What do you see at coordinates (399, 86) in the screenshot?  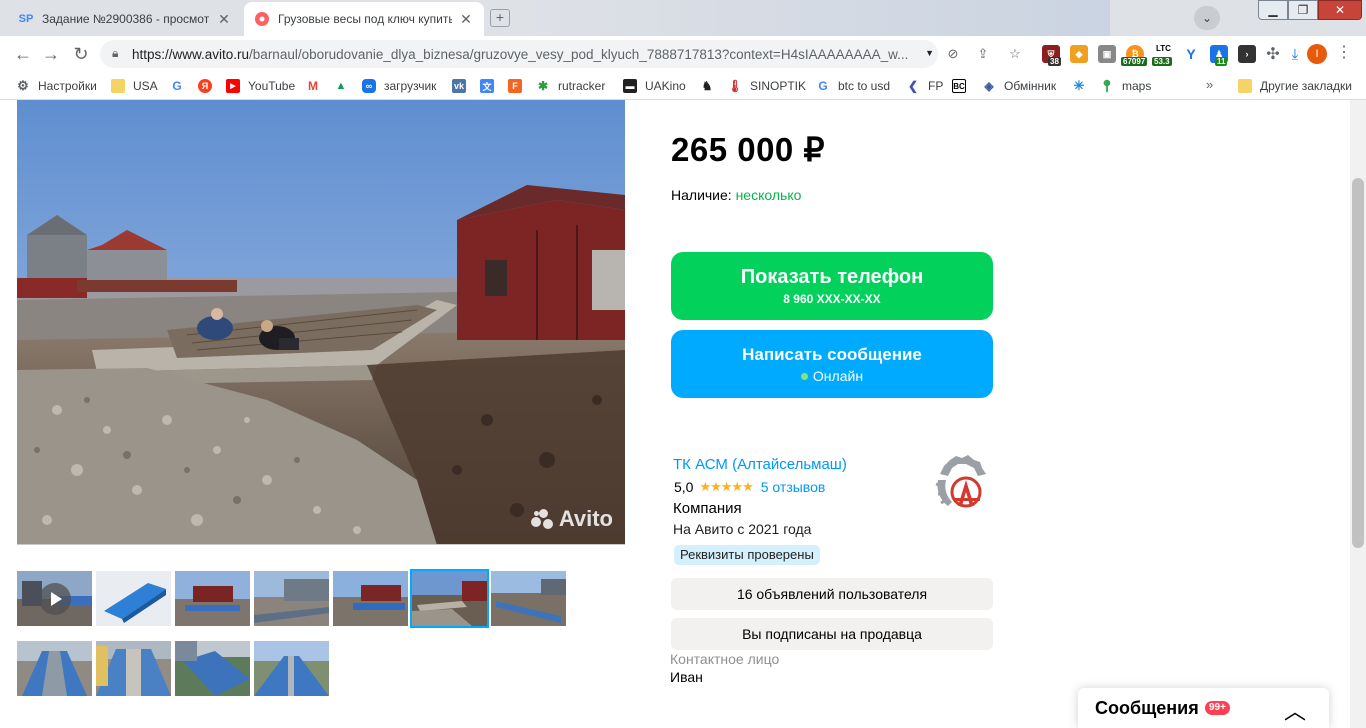 I see `bookmark-loader: ∞ загрузчик` at bounding box center [399, 86].